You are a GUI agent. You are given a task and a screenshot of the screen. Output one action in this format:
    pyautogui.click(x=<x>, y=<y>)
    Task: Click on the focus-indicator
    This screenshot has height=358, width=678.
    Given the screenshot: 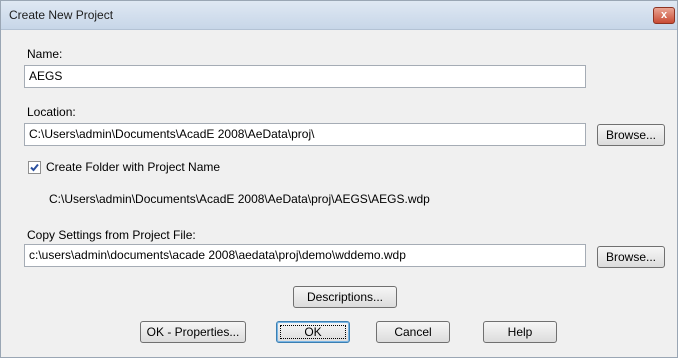 What is the action you would take?
    pyautogui.click(x=313, y=332)
    